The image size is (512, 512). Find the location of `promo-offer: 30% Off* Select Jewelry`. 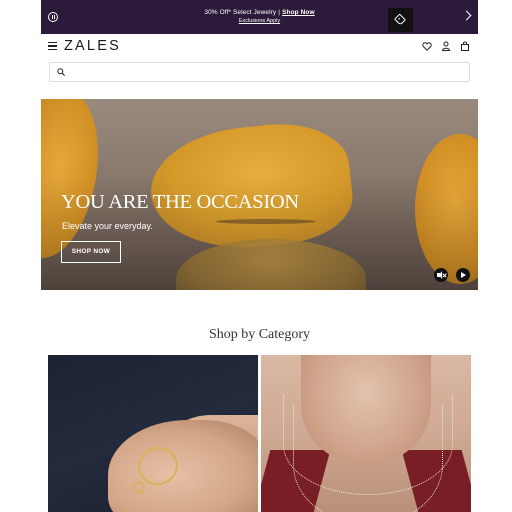

promo-offer: 30% Off* Select Jewelry is located at coordinates (240, 12).